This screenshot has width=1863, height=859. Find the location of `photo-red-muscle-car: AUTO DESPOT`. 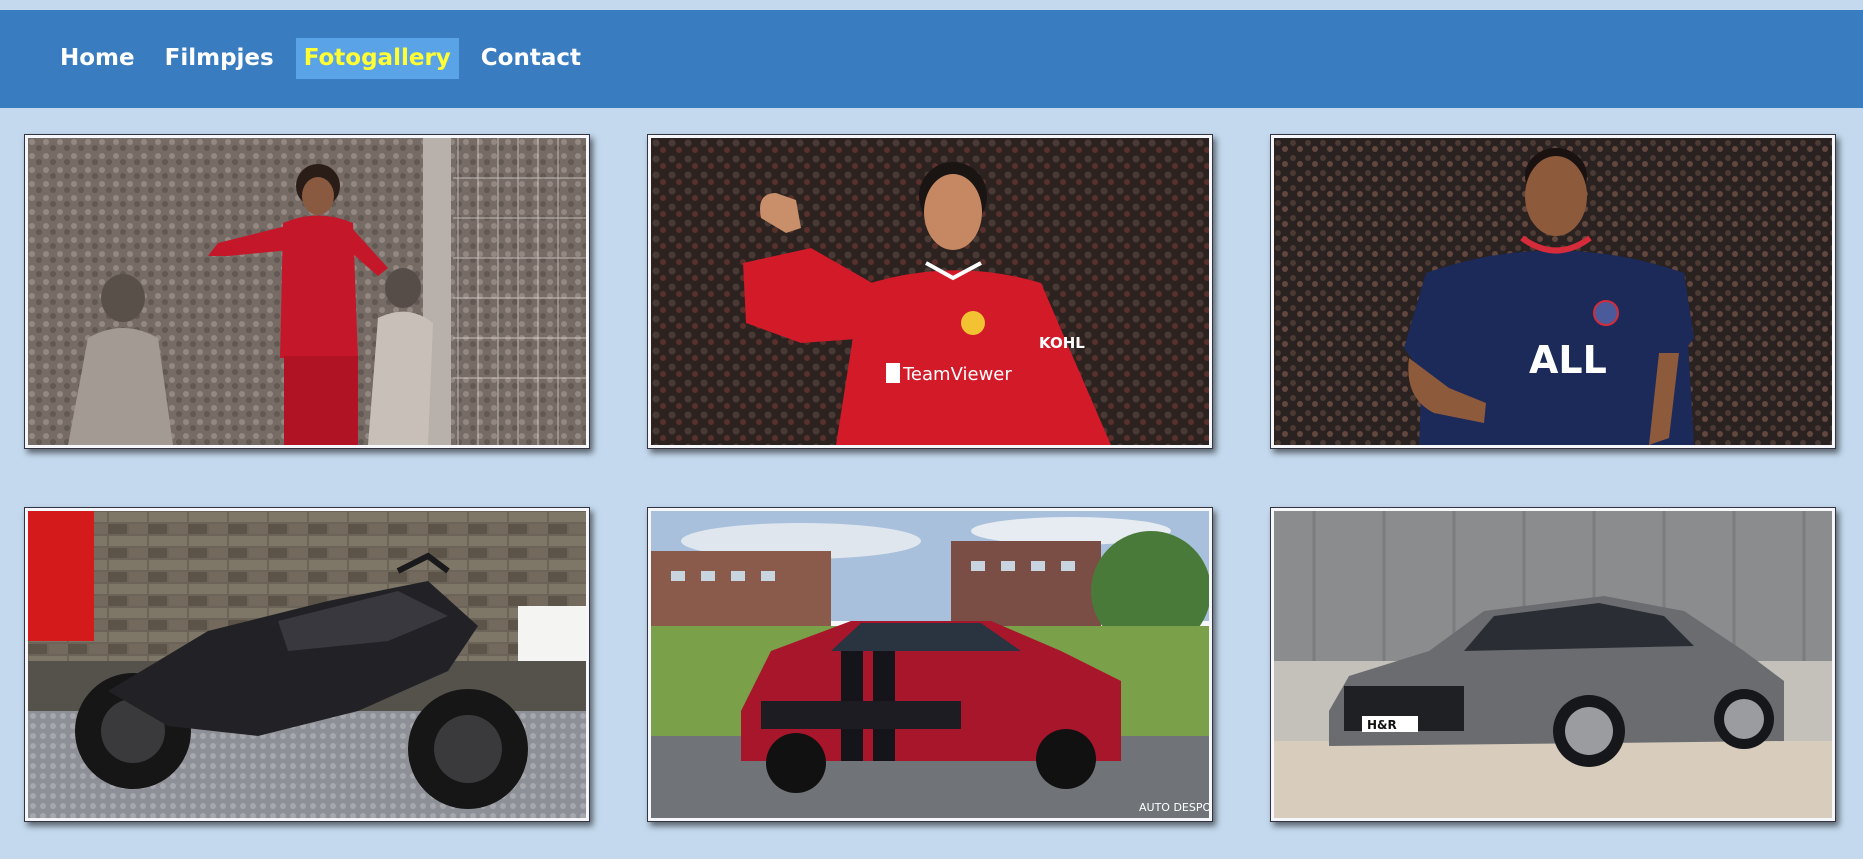

photo-red-muscle-car: AUTO DESPOT is located at coordinates (930, 664).